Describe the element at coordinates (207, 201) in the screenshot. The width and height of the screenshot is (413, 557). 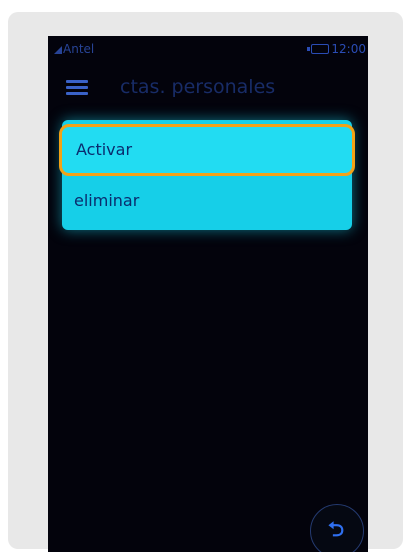
I see `menu-item-eliminar: eliminar` at that location.